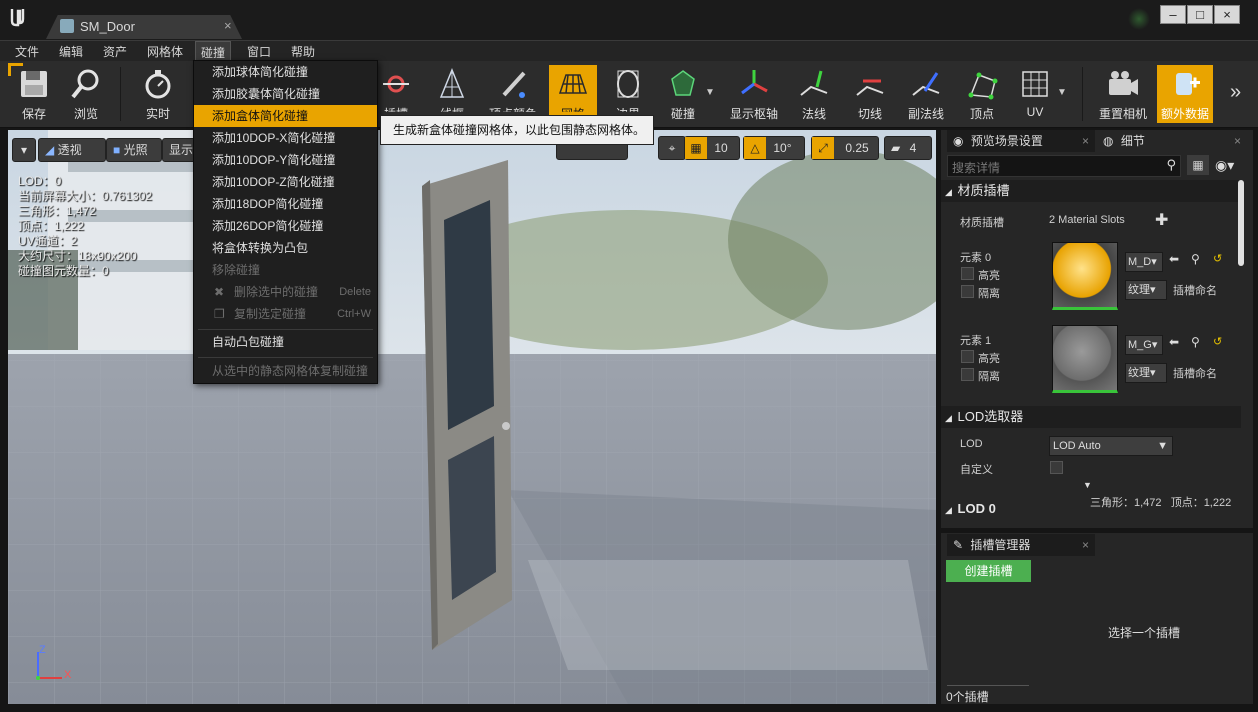  What do you see at coordinates (71, 51) in the screenshot?
I see `menu-edit: 编辑` at bounding box center [71, 51].